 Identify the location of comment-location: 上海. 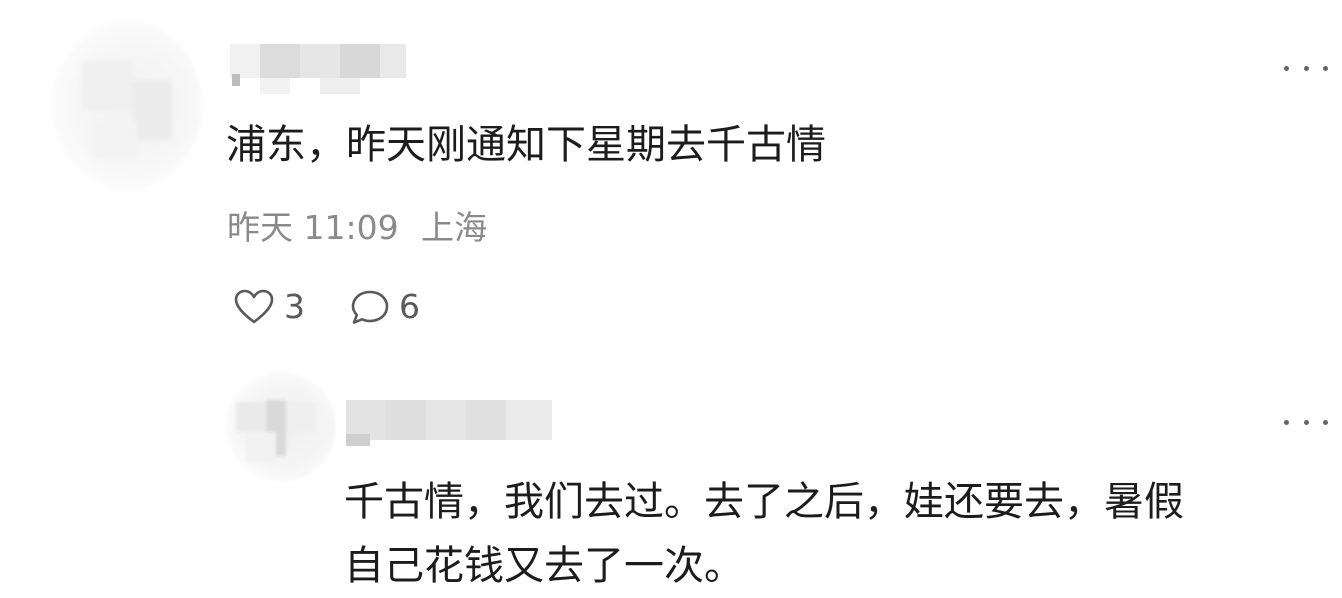
(454, 227).